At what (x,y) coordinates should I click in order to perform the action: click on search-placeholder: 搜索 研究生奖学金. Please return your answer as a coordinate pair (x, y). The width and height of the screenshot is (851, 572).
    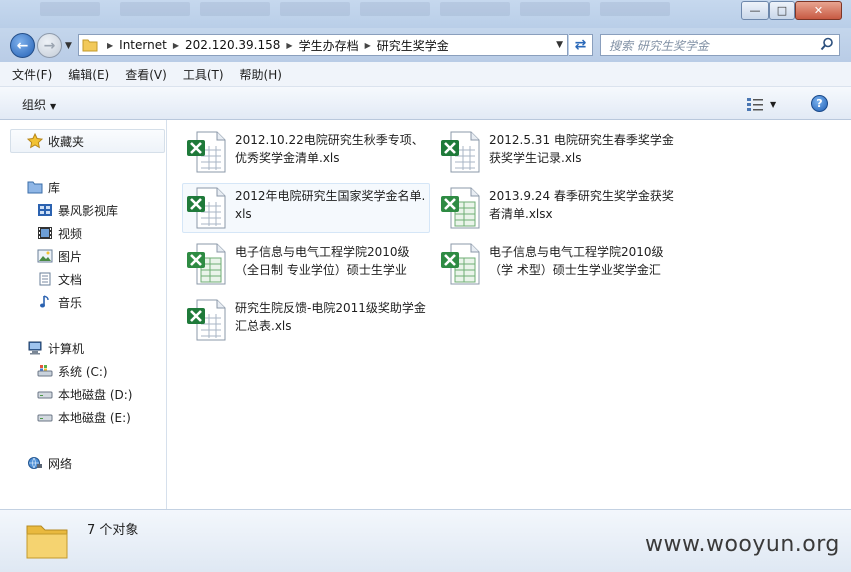
    Looking at the image, I should click on (659, 45).